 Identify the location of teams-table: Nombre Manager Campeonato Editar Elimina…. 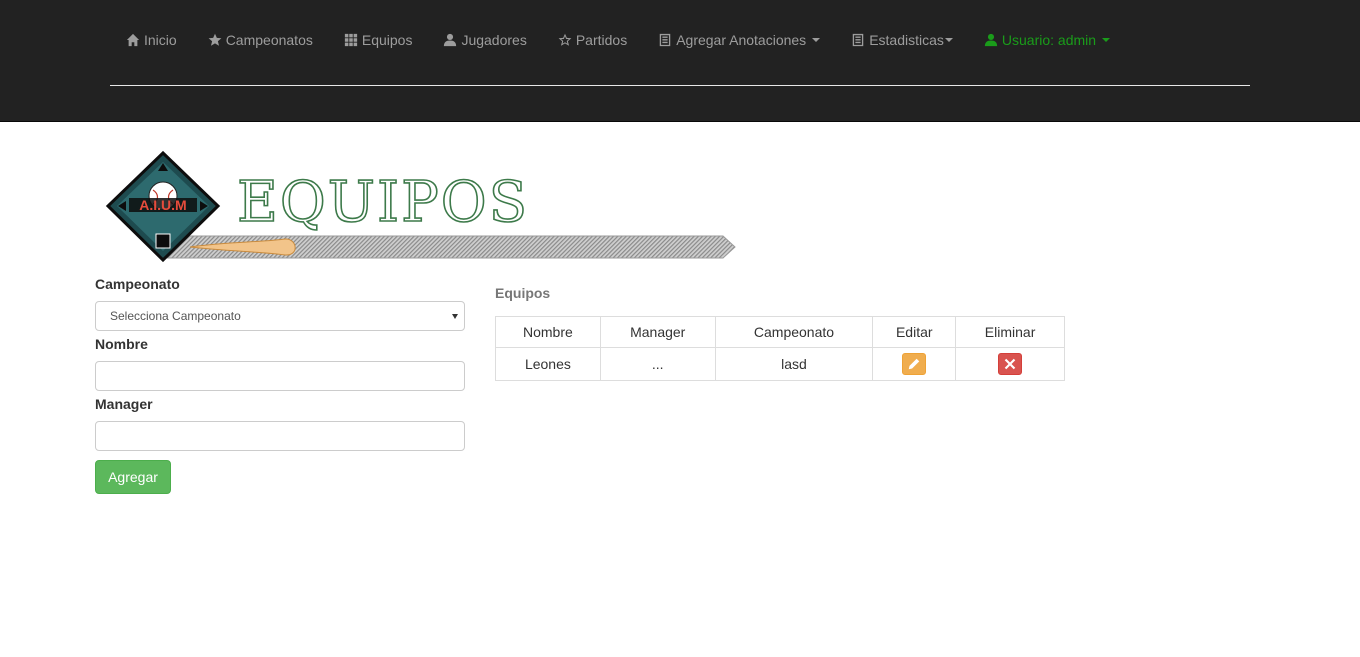
(780, 348).